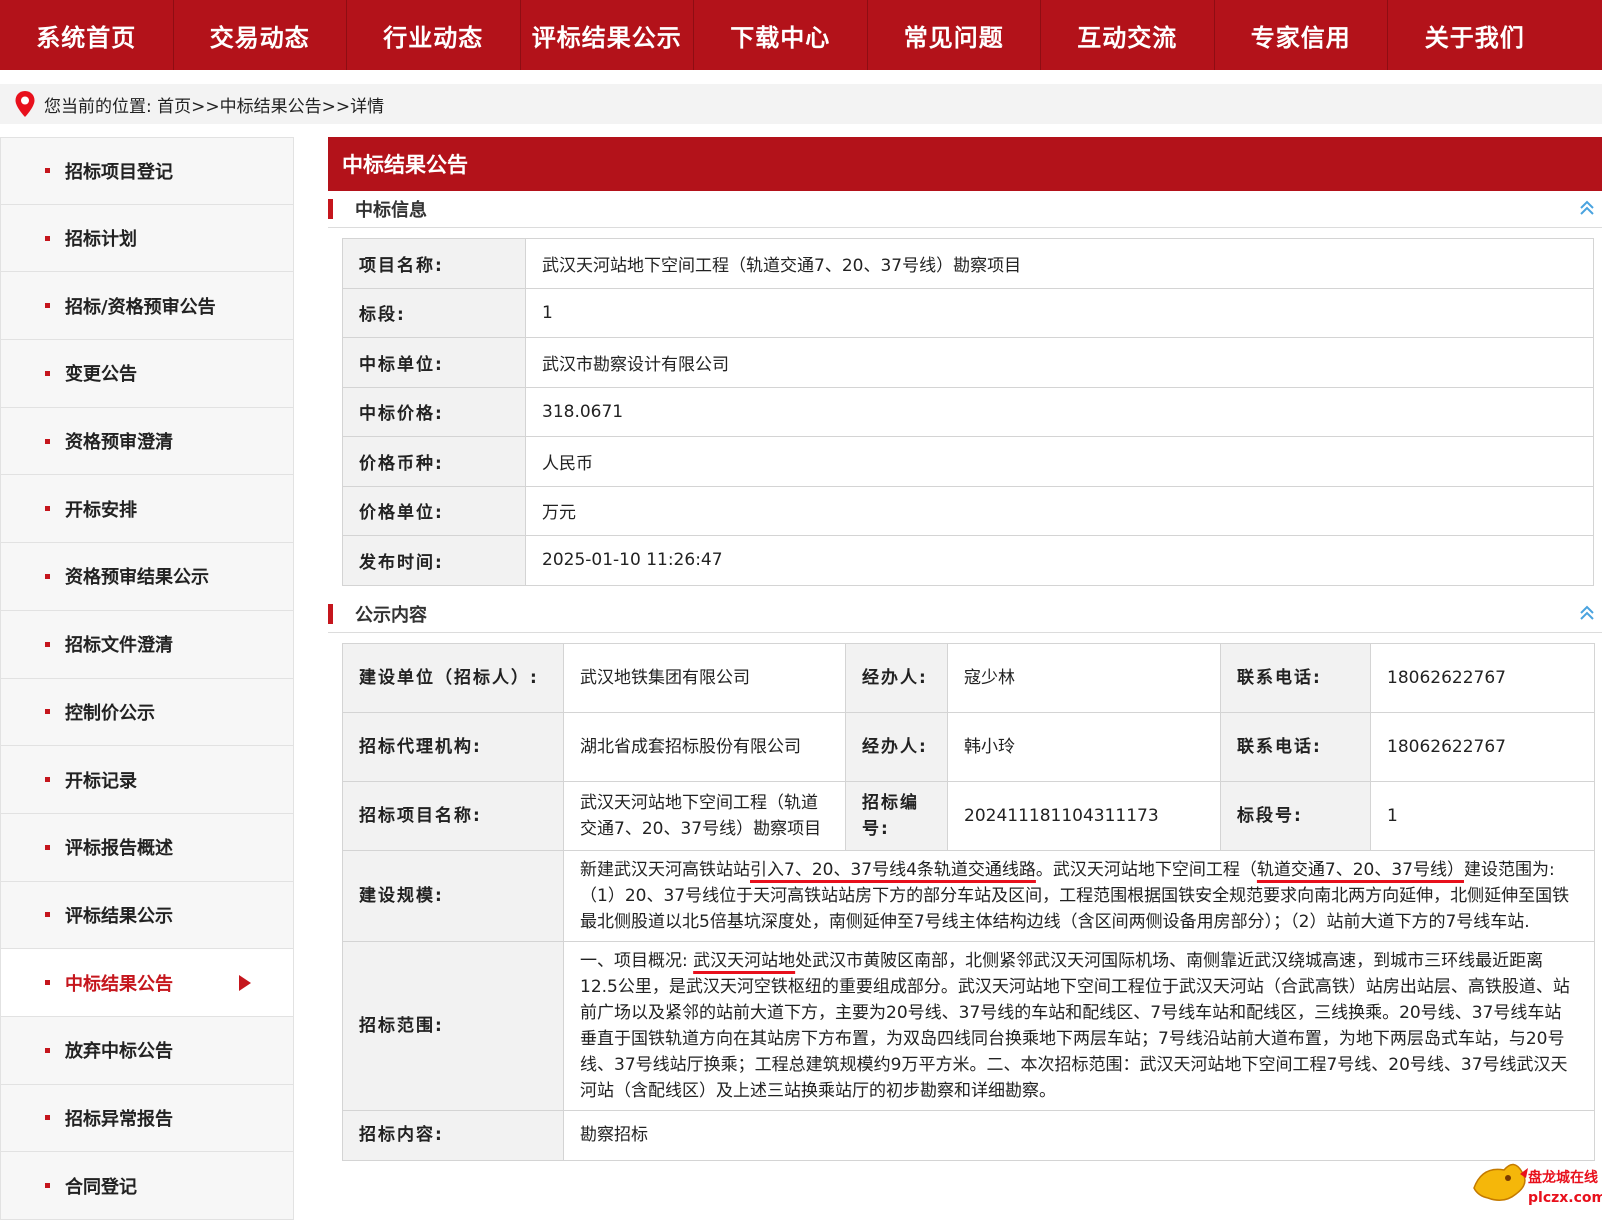 The image size is (1602, 1227). What do you see at coordinates (260, 35) in the screenshot?
I see `nav-trade-news: 交易动态` at bounding box center [260, 35].